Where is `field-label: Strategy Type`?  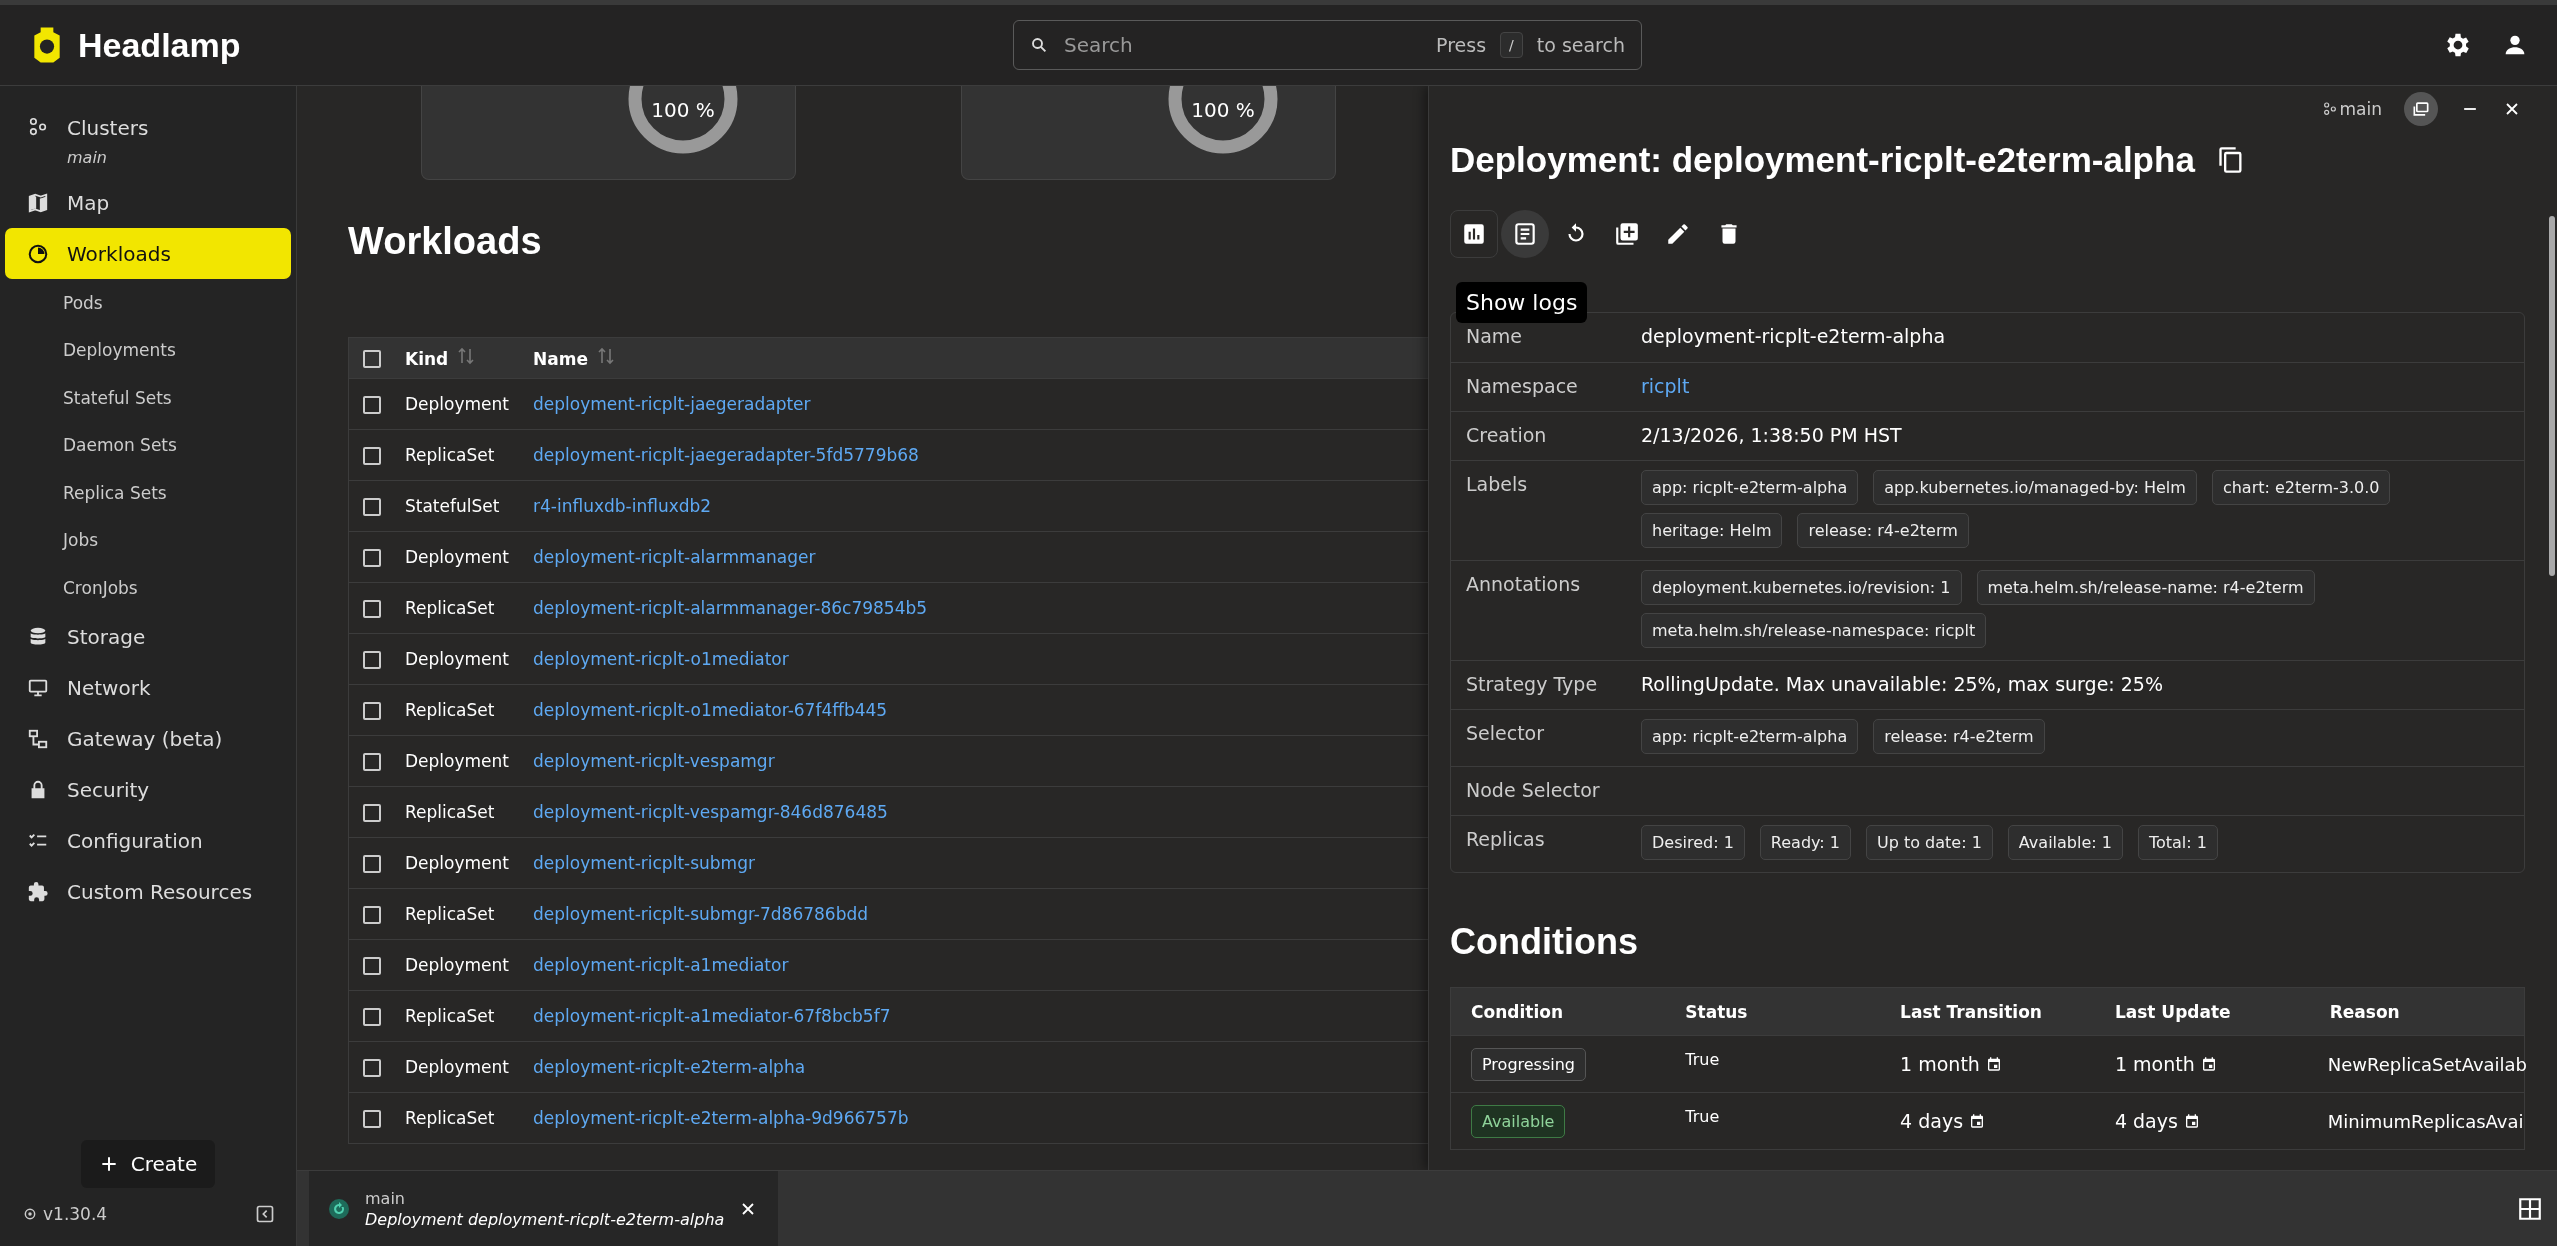 field-label: Strategy Type is located at coordinates (1532, 684).